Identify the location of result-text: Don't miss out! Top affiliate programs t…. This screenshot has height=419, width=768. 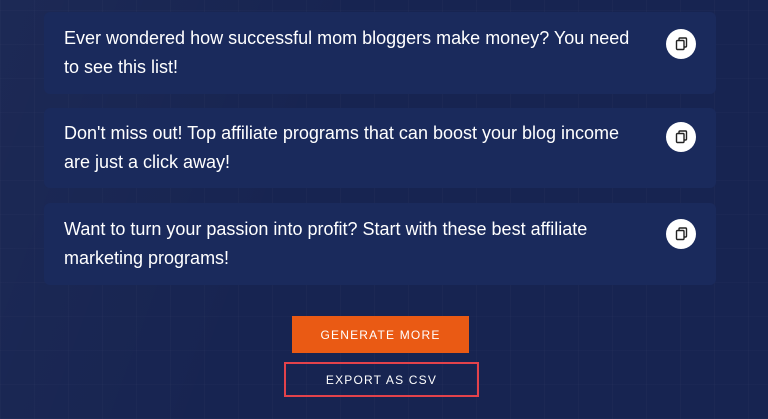
(342, 147).